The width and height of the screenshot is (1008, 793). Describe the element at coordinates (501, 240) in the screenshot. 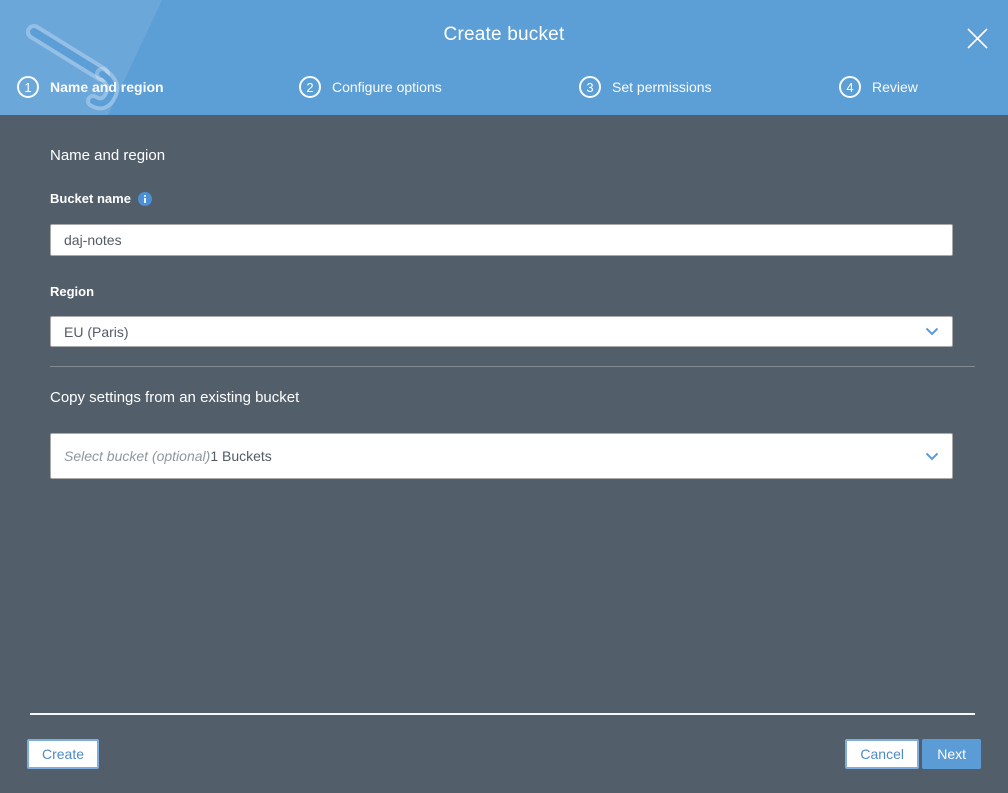

I see `bucket-name-input` at that location.